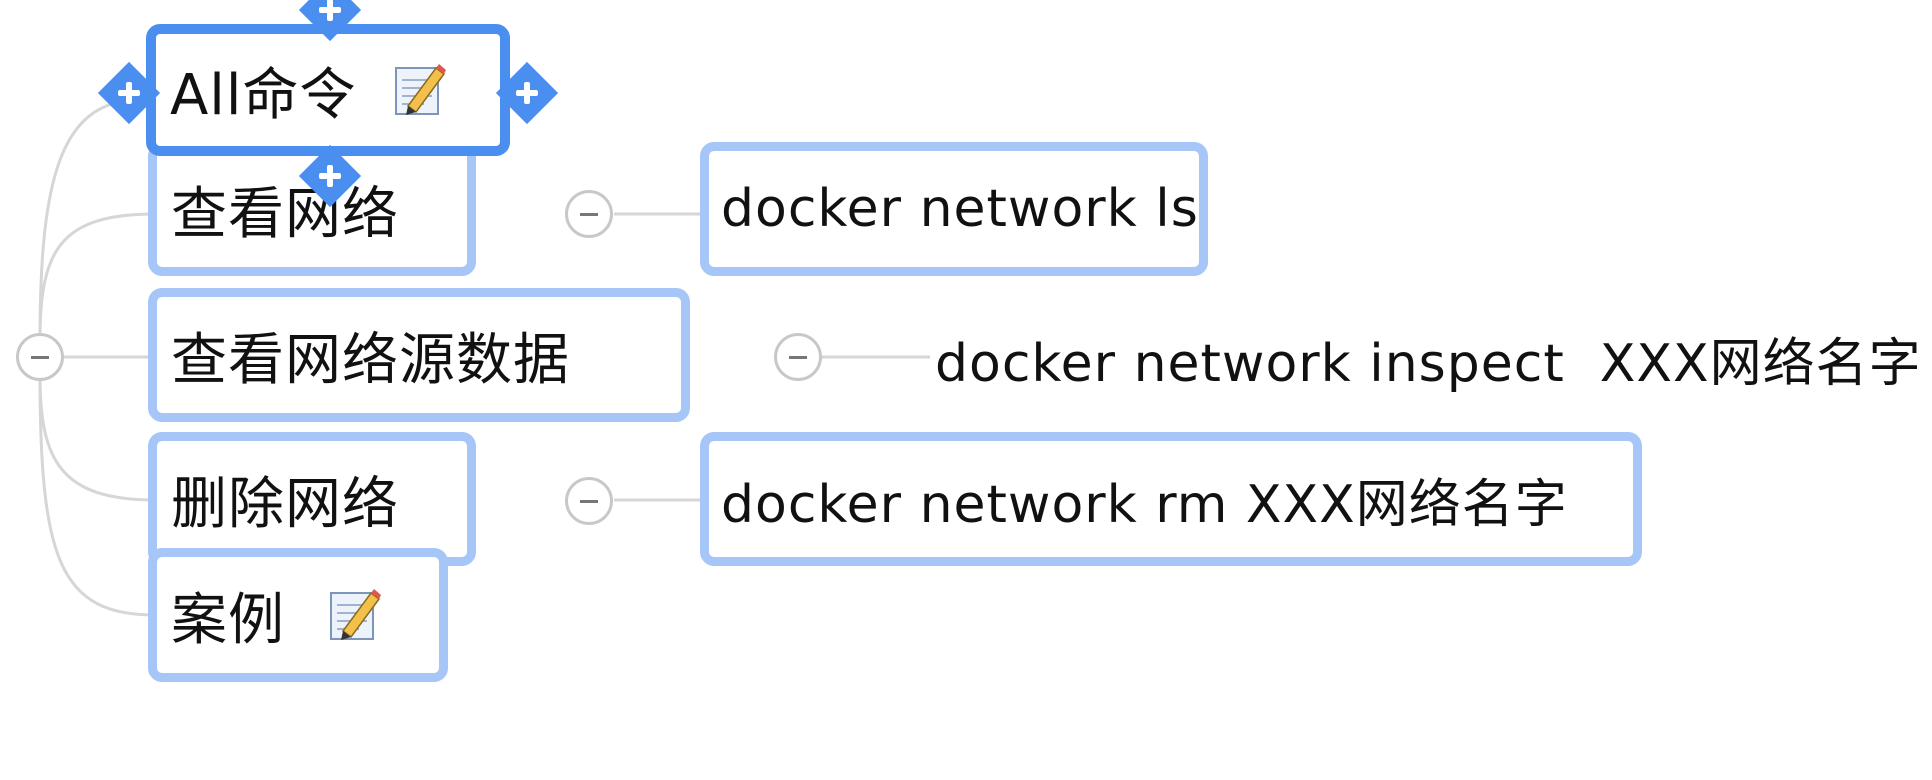 The width and height of the screenshot is (1932, 780). Describe the element at coordinates (129, 93) in the screenshot. I see `add-topic-left-handle` at that location.